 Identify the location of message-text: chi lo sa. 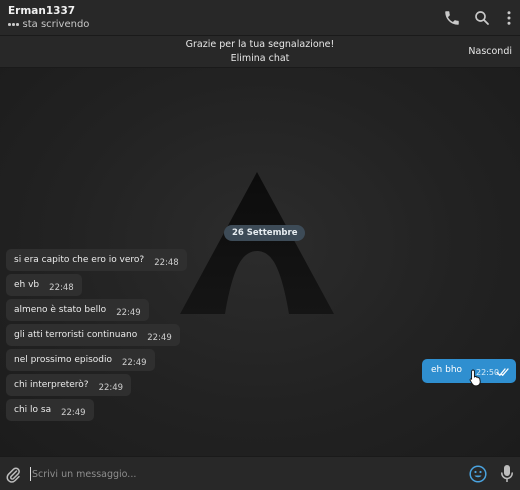
(33, 410).